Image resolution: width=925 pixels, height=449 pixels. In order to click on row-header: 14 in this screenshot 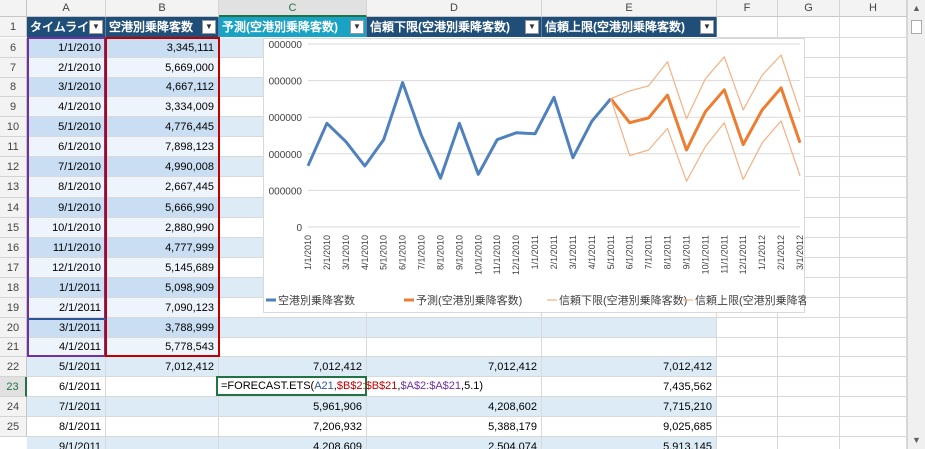, I will do `click(13, 208)`.